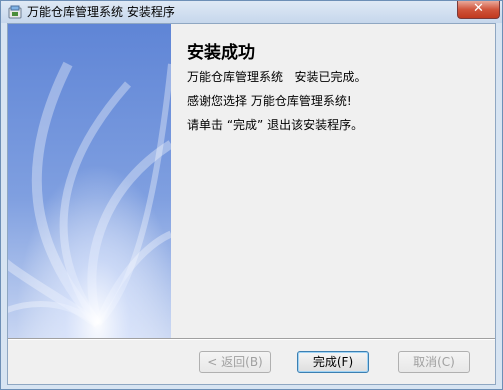  What do you see at coordinates (251, 339) in the screenshot?
I see `footer-separator-highlight` at bounding box center [251, 339].